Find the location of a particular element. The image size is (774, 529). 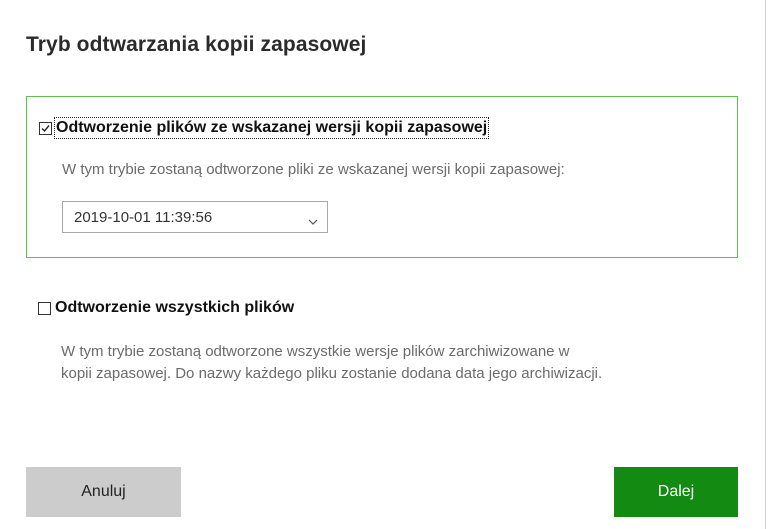

option-all-files-label: Odtworzenie wszystkich plików is located at coordinates (174, 308).